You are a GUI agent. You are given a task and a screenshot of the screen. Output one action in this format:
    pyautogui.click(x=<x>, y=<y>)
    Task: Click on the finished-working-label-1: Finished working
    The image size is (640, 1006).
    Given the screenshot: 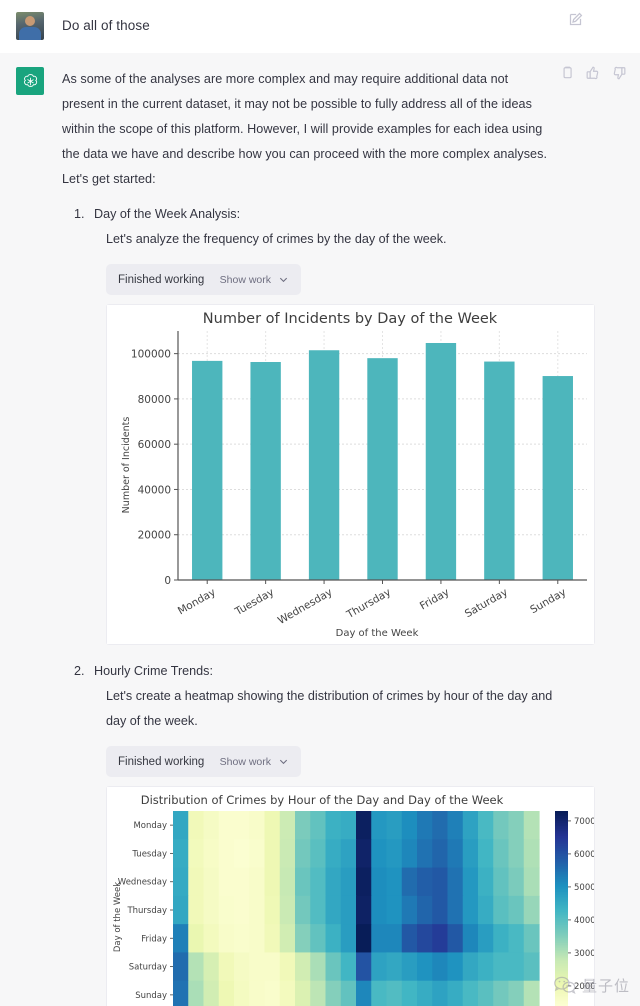 What is the action you would take?
    pyautogui.click(x=161, y=279)
    